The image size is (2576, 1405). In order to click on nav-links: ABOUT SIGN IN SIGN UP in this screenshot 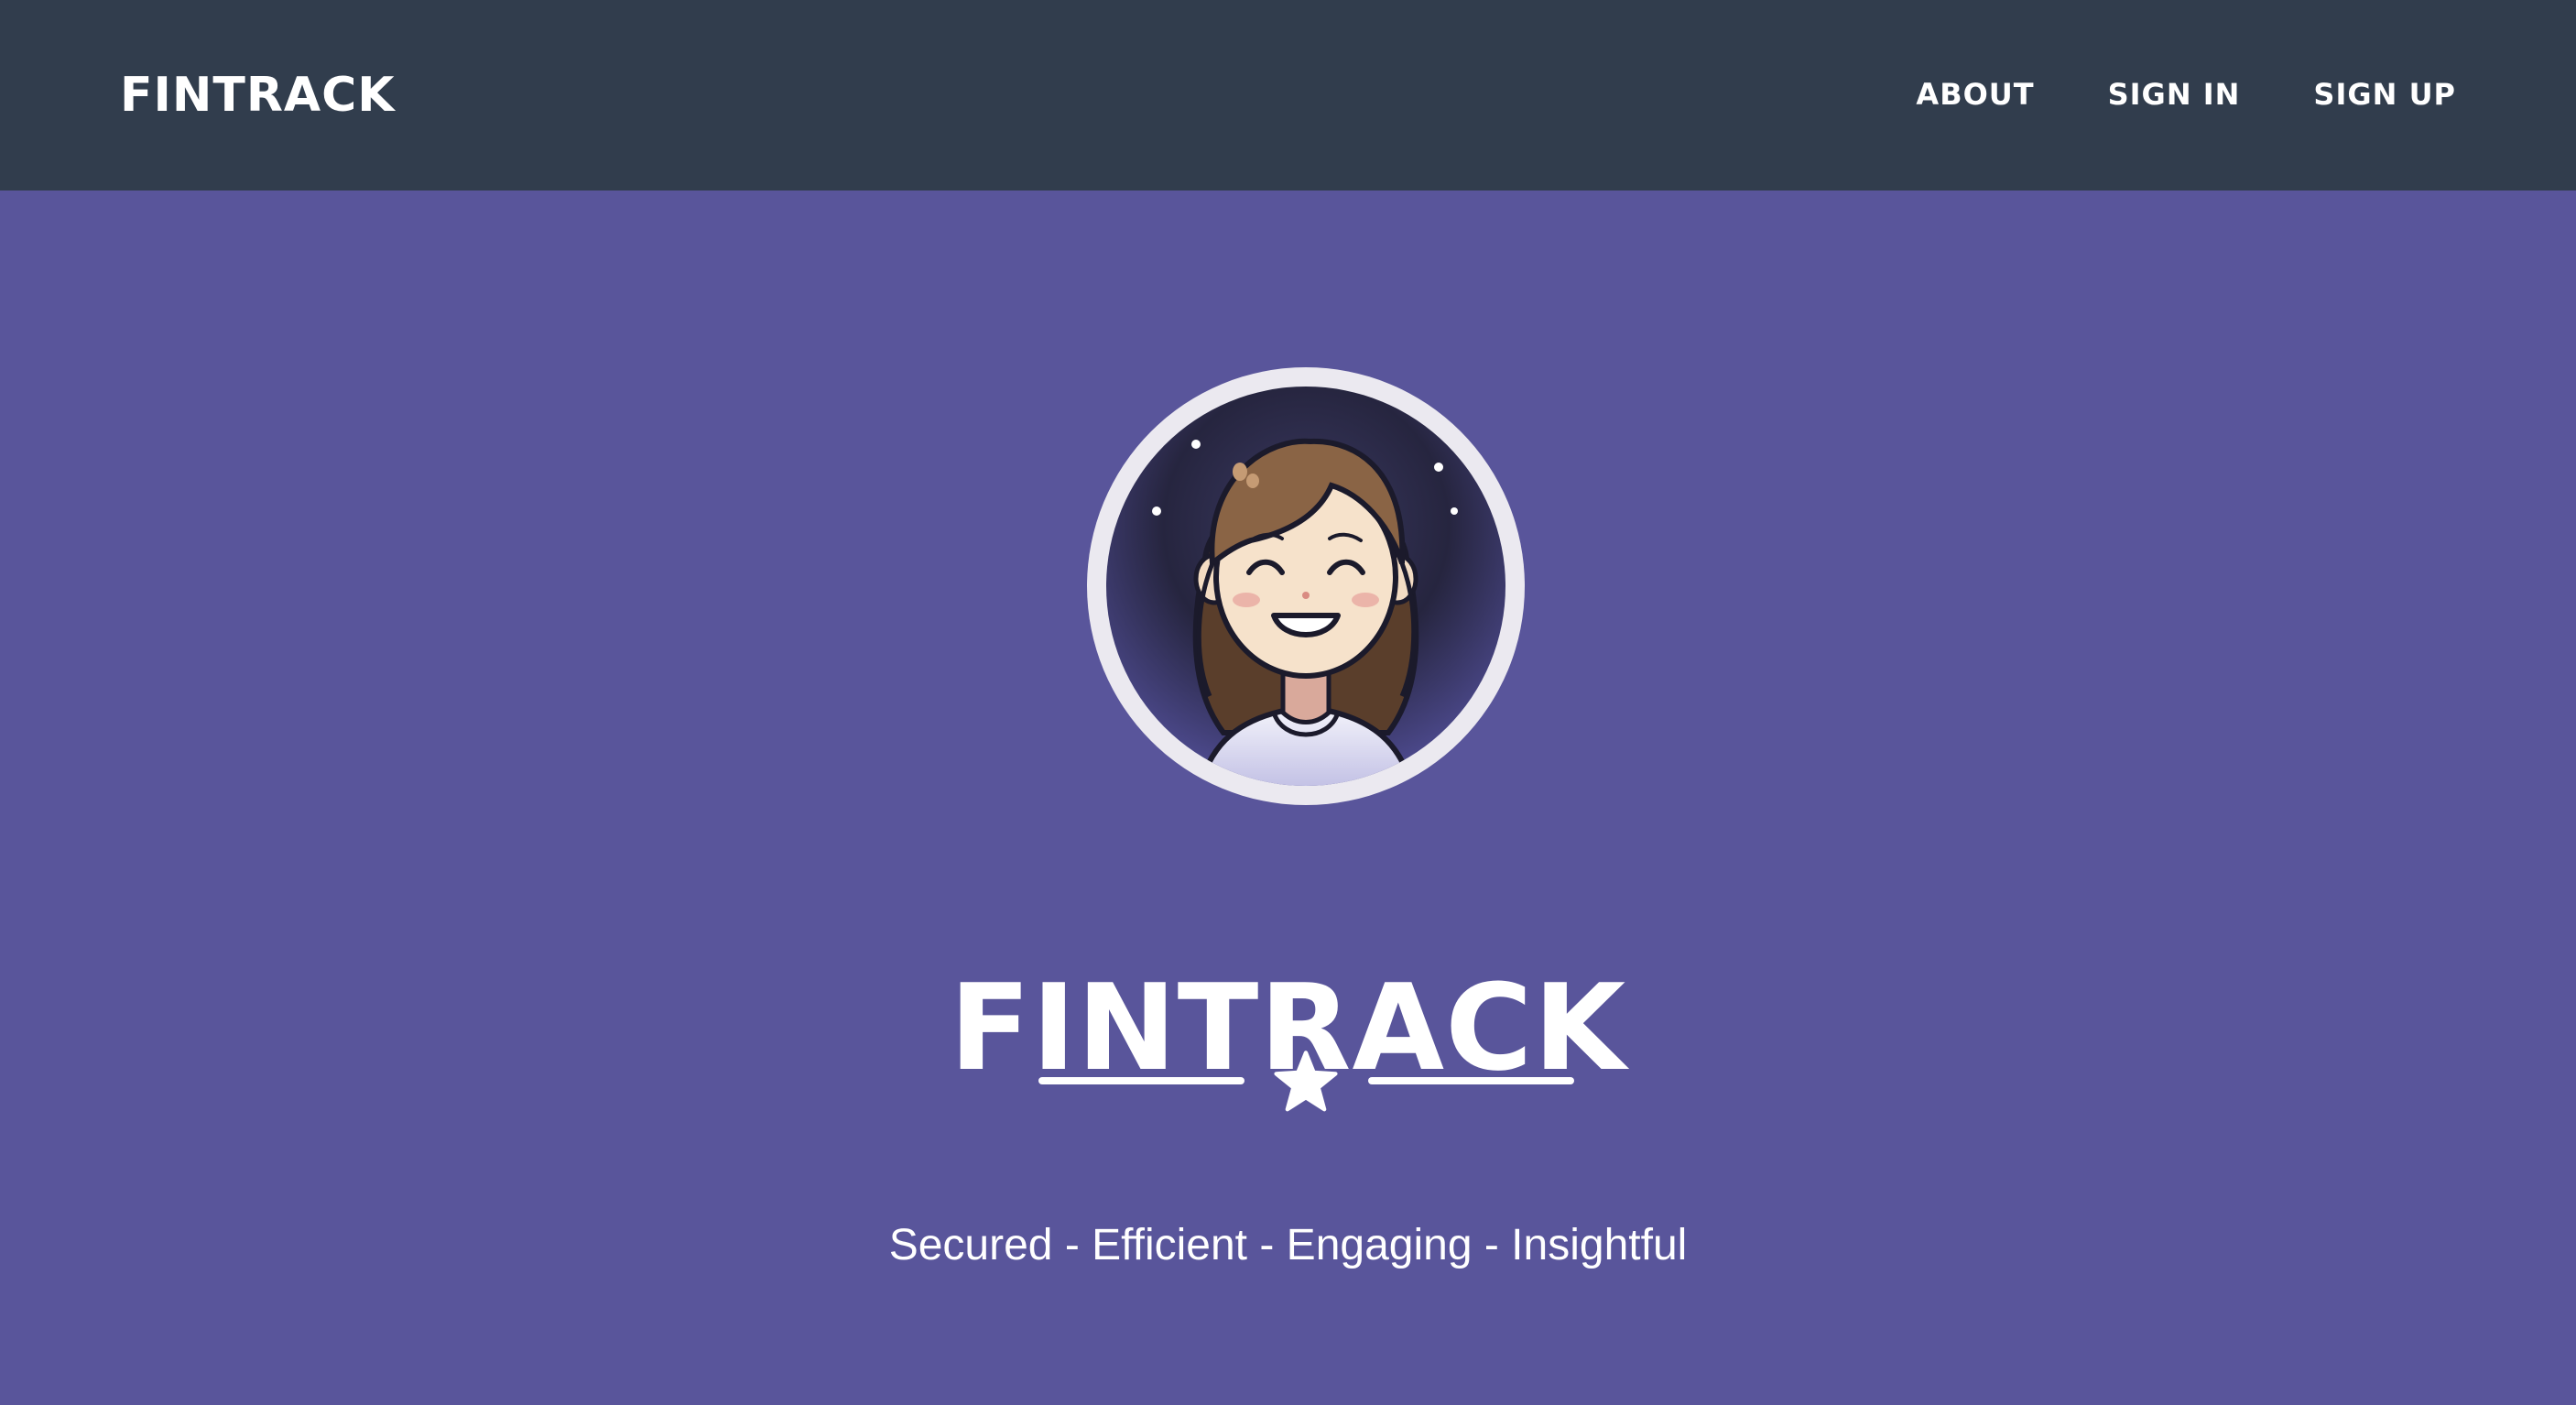, I will do `click(2186, 94)`.